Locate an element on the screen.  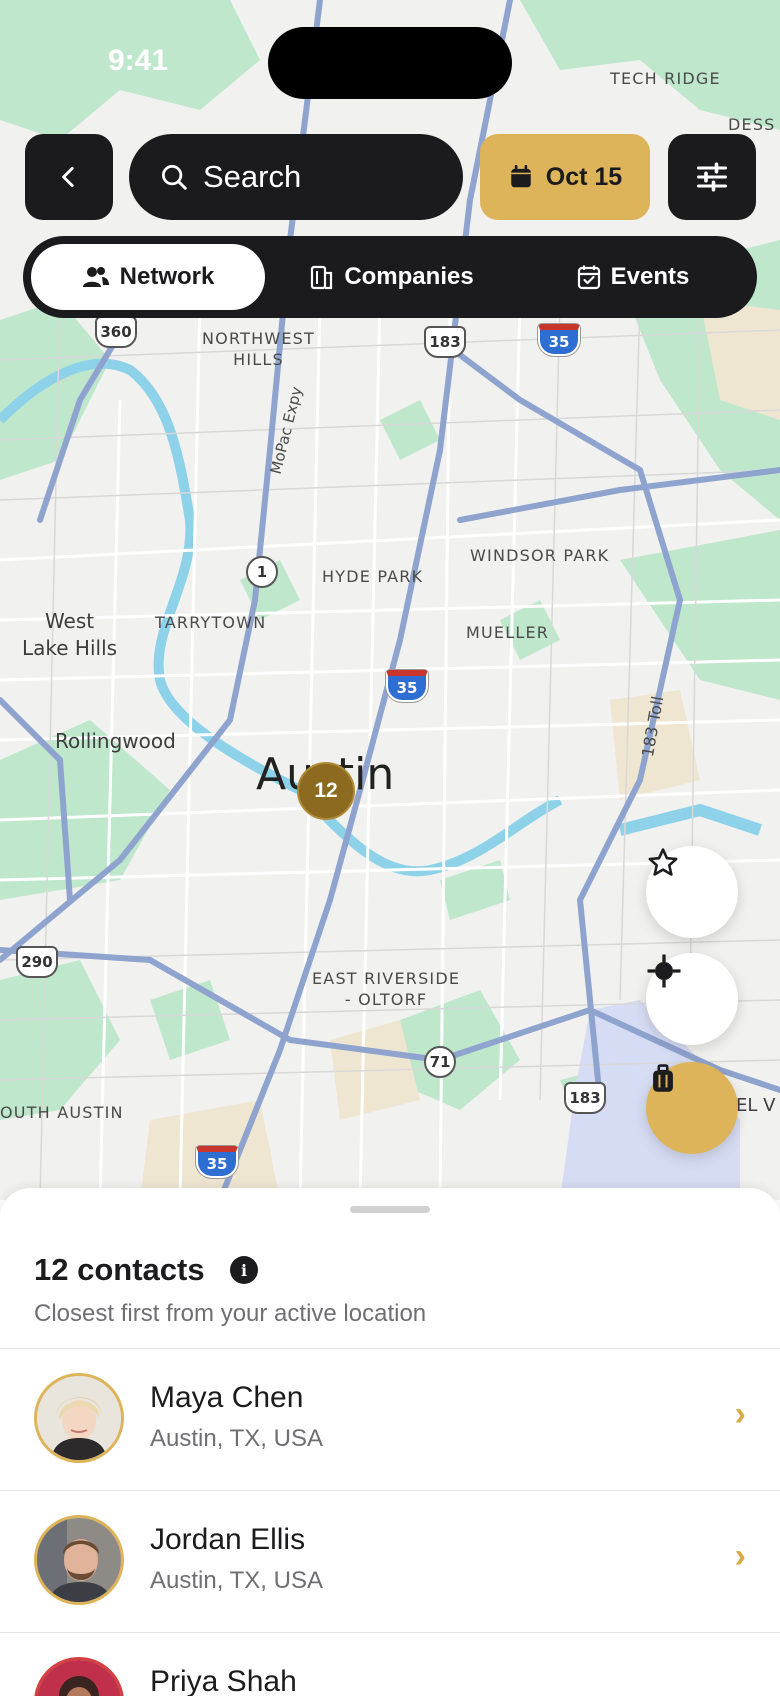
tab-events: Events is located at coordinates (633, 277).